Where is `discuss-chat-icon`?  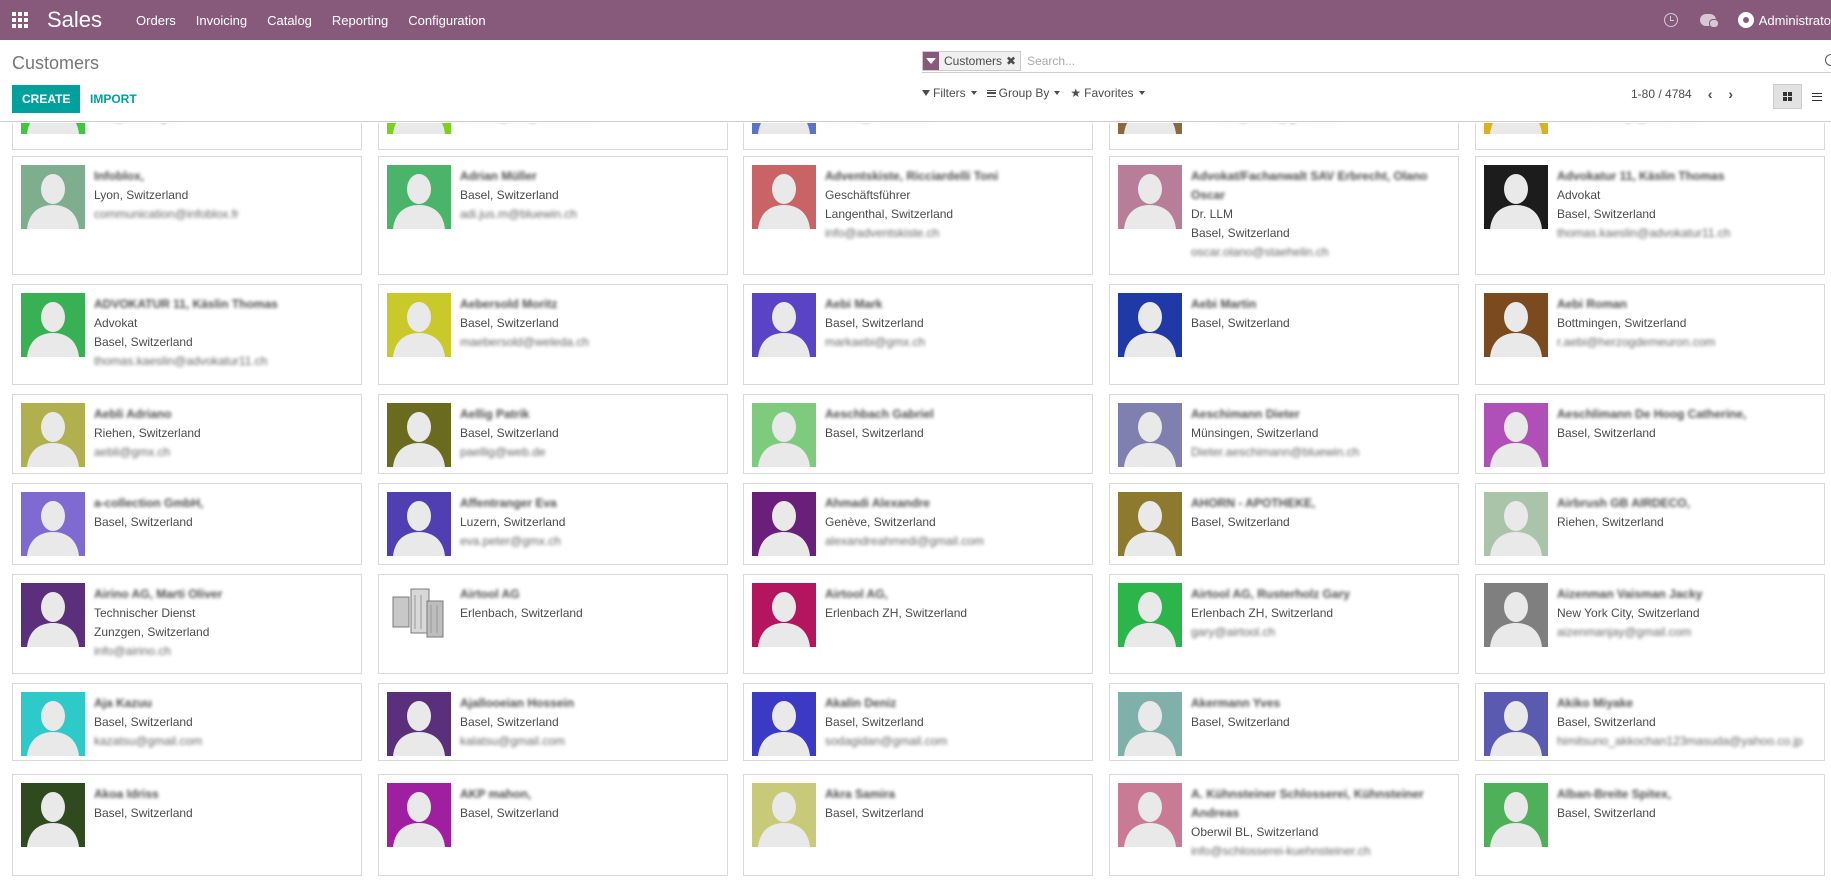
discuss-chat-icon is located at coordinates (1709, 21).